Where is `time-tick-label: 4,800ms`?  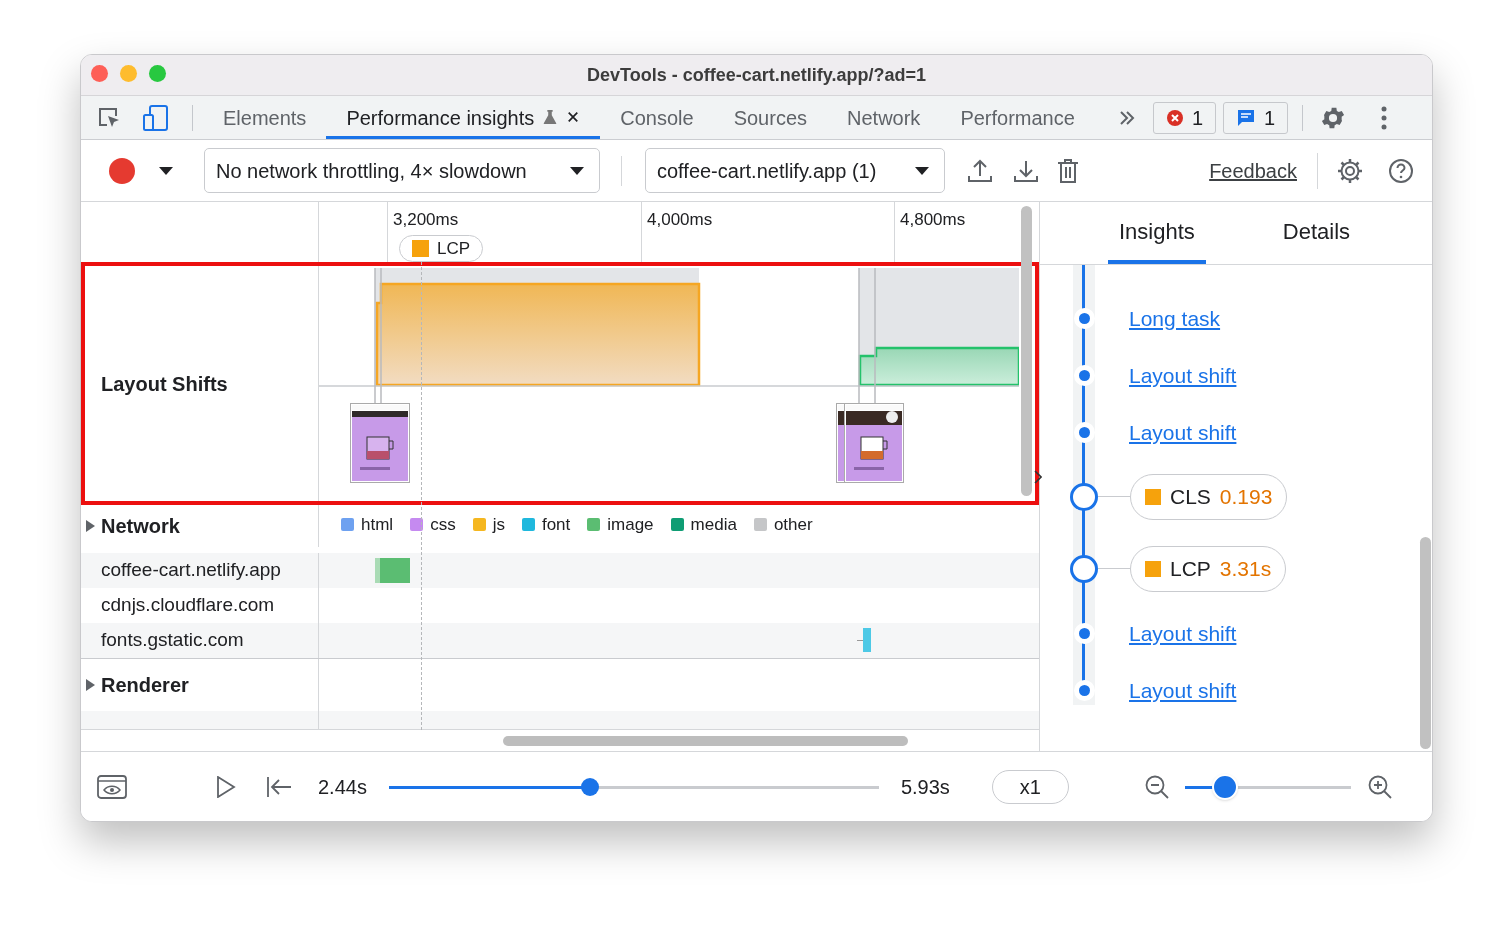 time-tick-label: 4,800ms is located at coordinates (933, 219).